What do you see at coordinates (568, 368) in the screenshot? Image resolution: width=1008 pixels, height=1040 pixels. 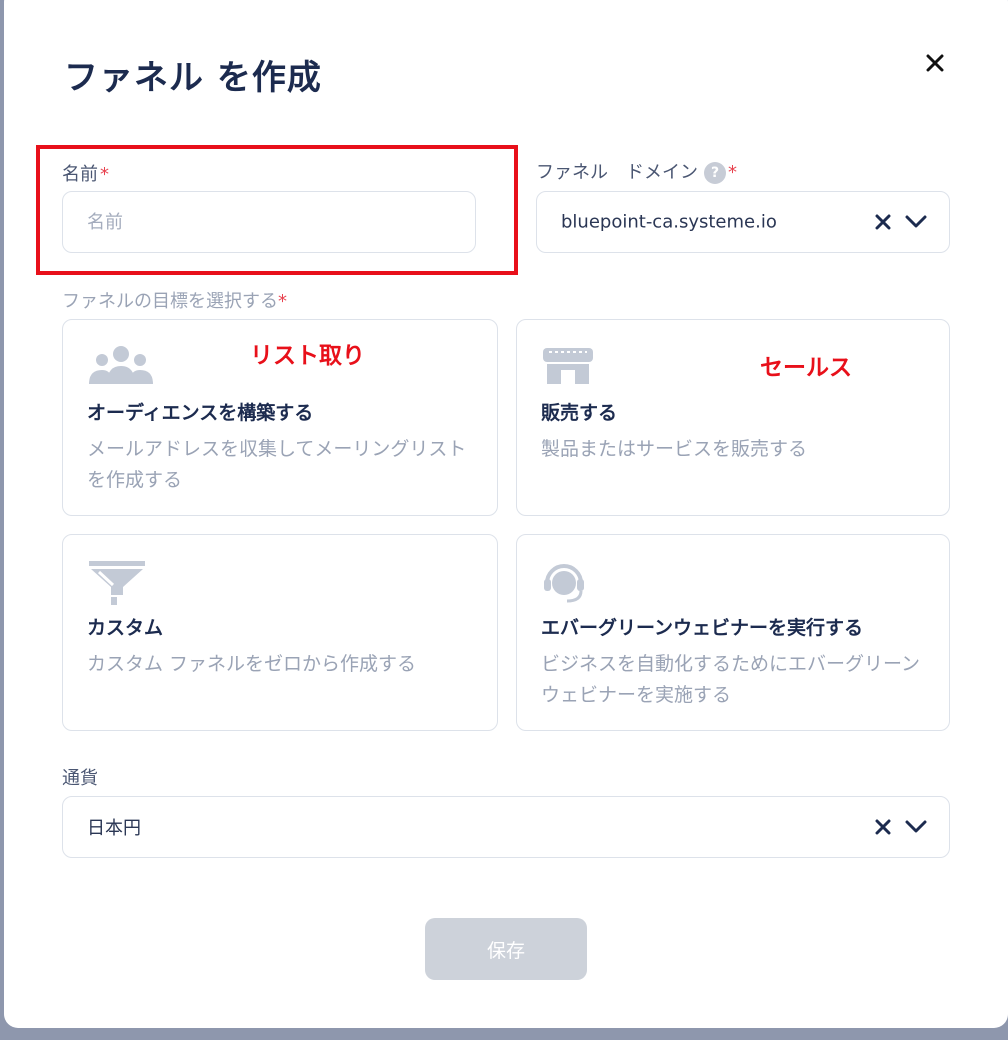 I see `storefront-icon` at bounding box center [568, 368].